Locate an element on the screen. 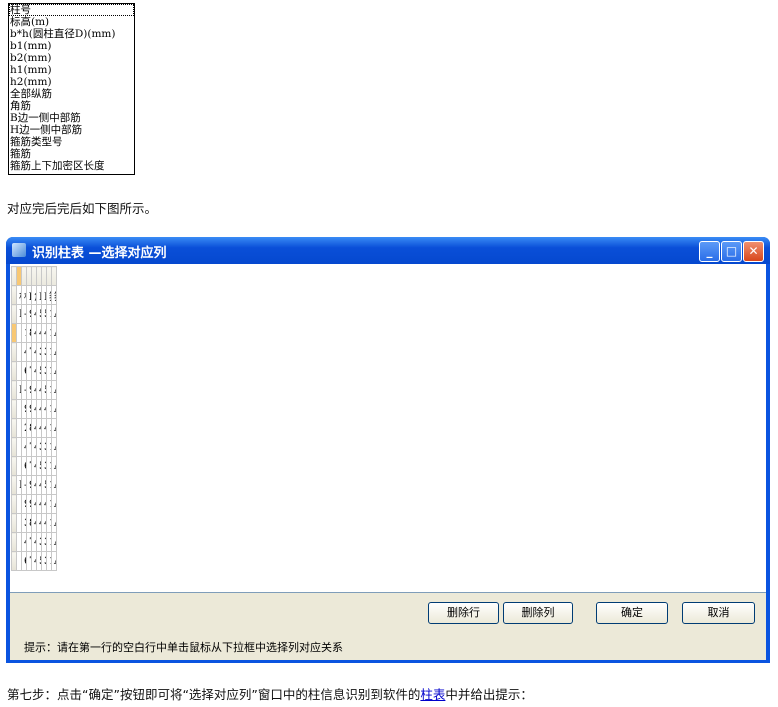  maximize-button: □ is located at coordinates (731, 251).